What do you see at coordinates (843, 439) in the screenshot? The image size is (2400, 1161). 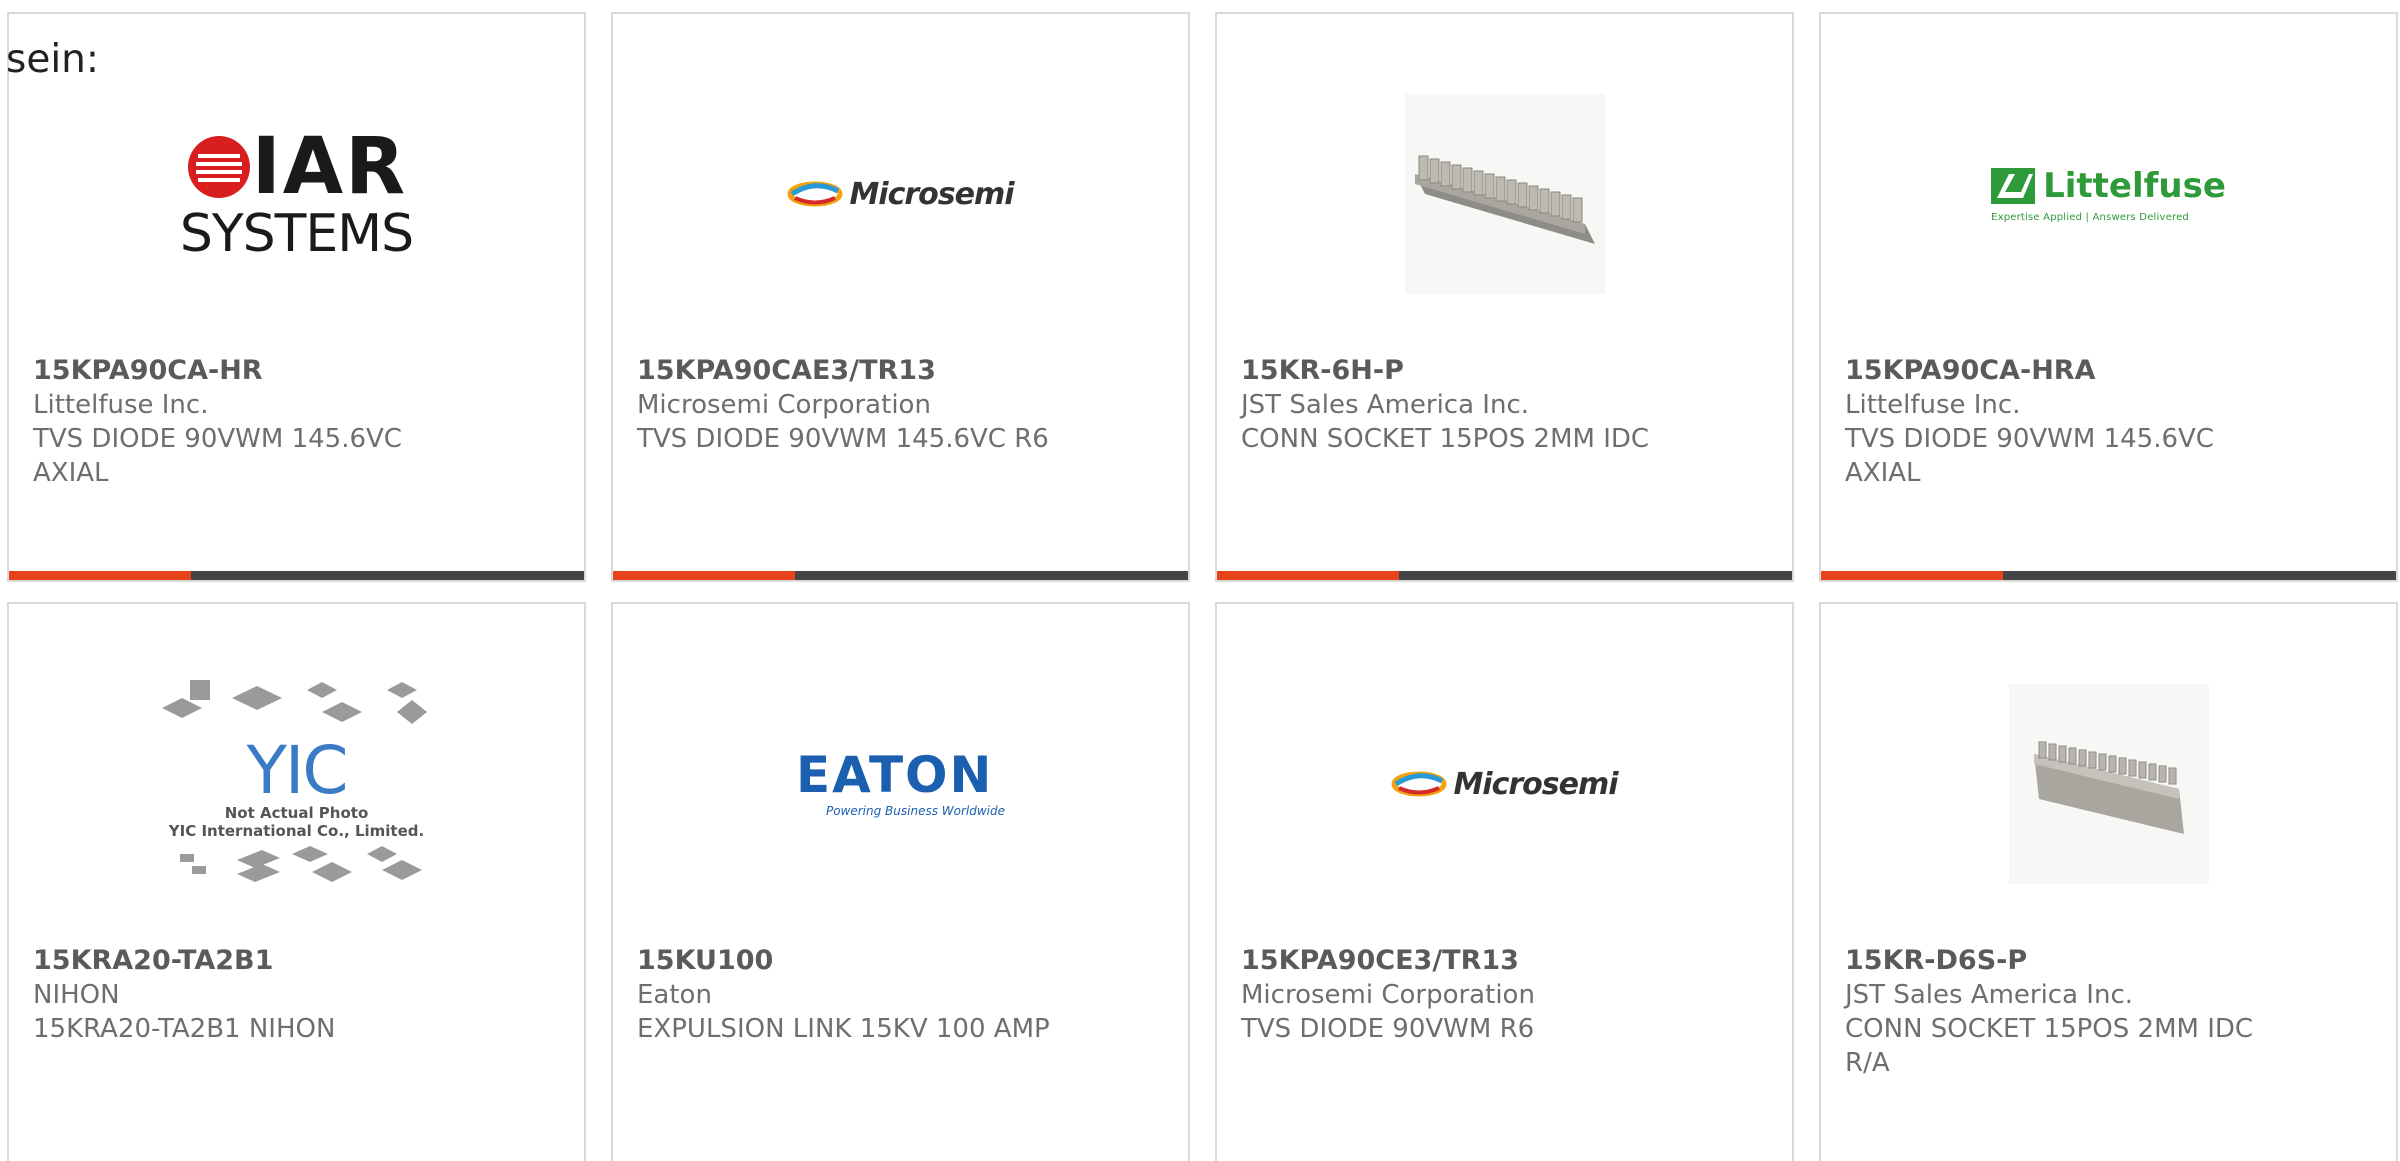 I see `description: TVS DIODE 90VWM 145.6VC R6` at bounding box center [843, 439].